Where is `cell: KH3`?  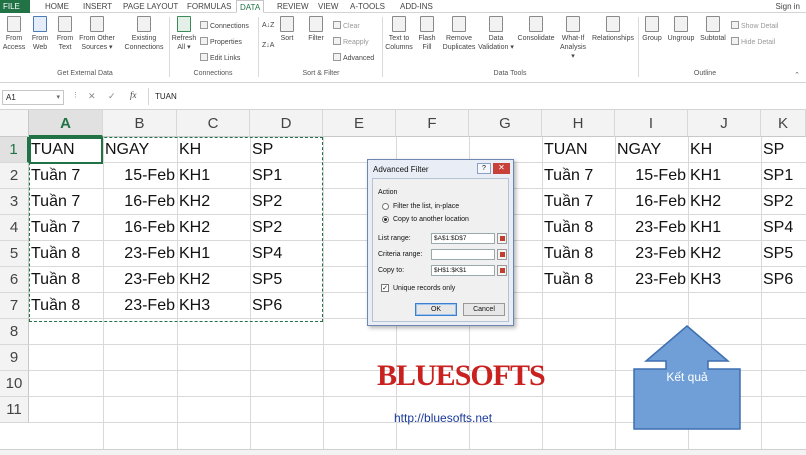
cell: KH3 is located at coordinates (724, 280).